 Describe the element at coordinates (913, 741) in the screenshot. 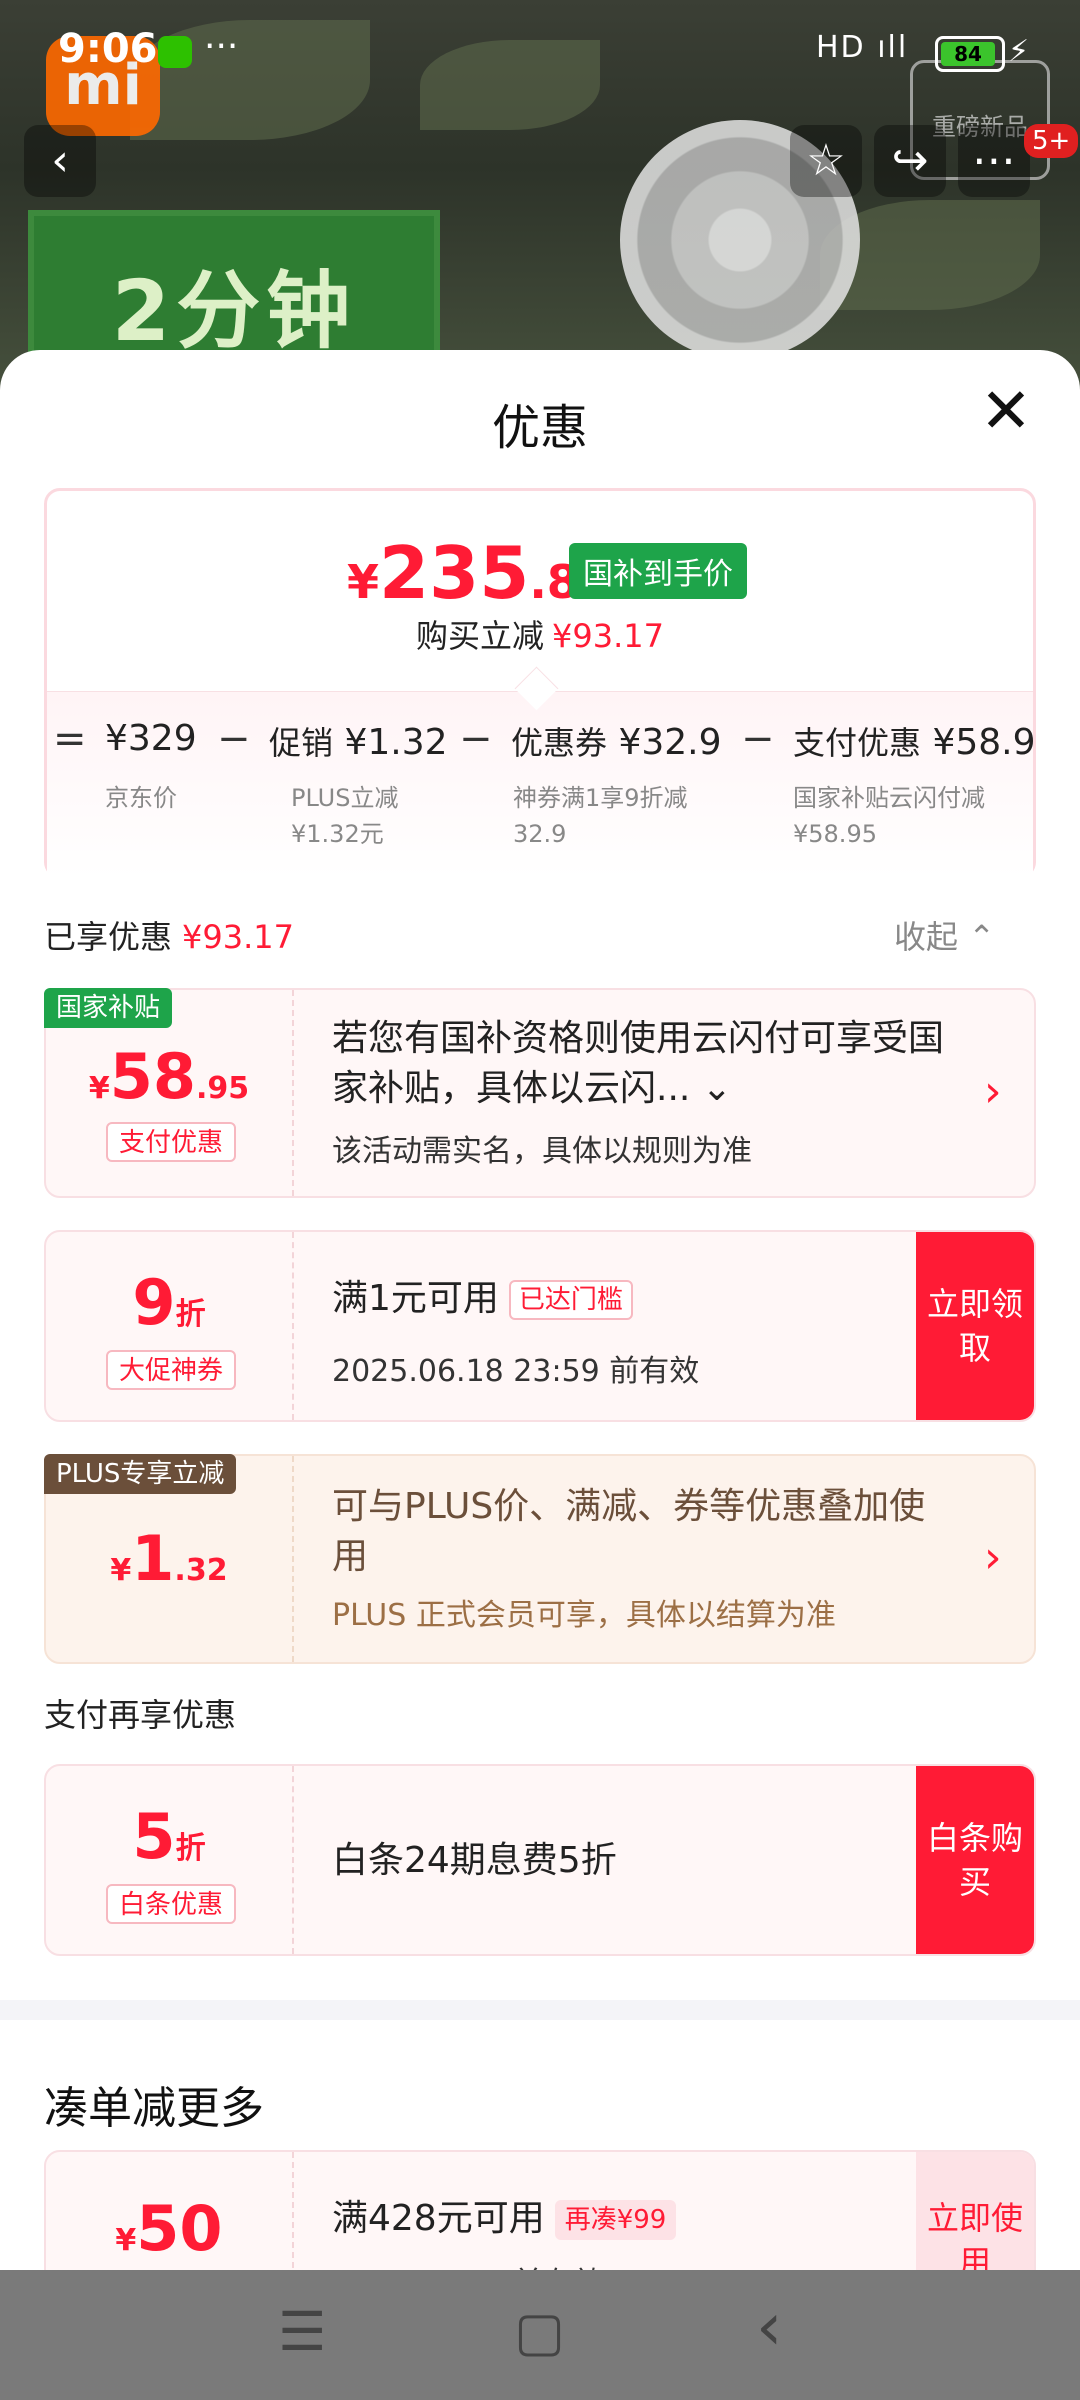

I see `breakdown-item: 支付优惠 ¥58.95` at that location.